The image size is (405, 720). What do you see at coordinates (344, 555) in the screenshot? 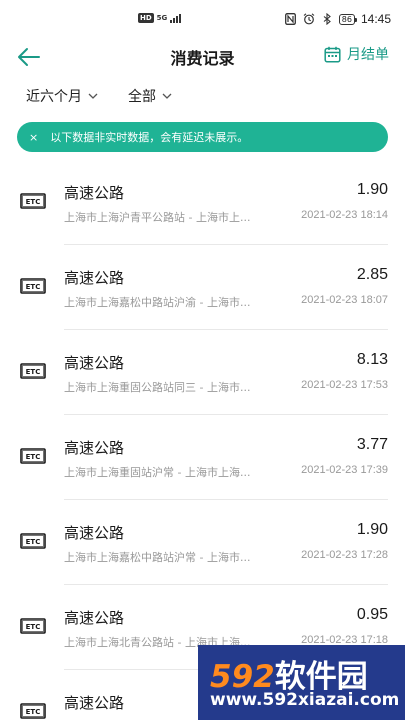
I see `record-time: 2021-02-23 17:28` at bounding box center [344, 555].